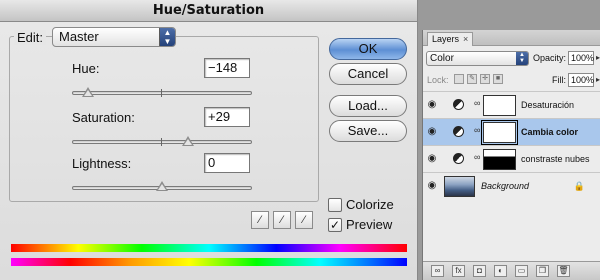 This screenshot has width=600, height=280. I want to click on tab-layers-label: Layers, so click(446, 39).